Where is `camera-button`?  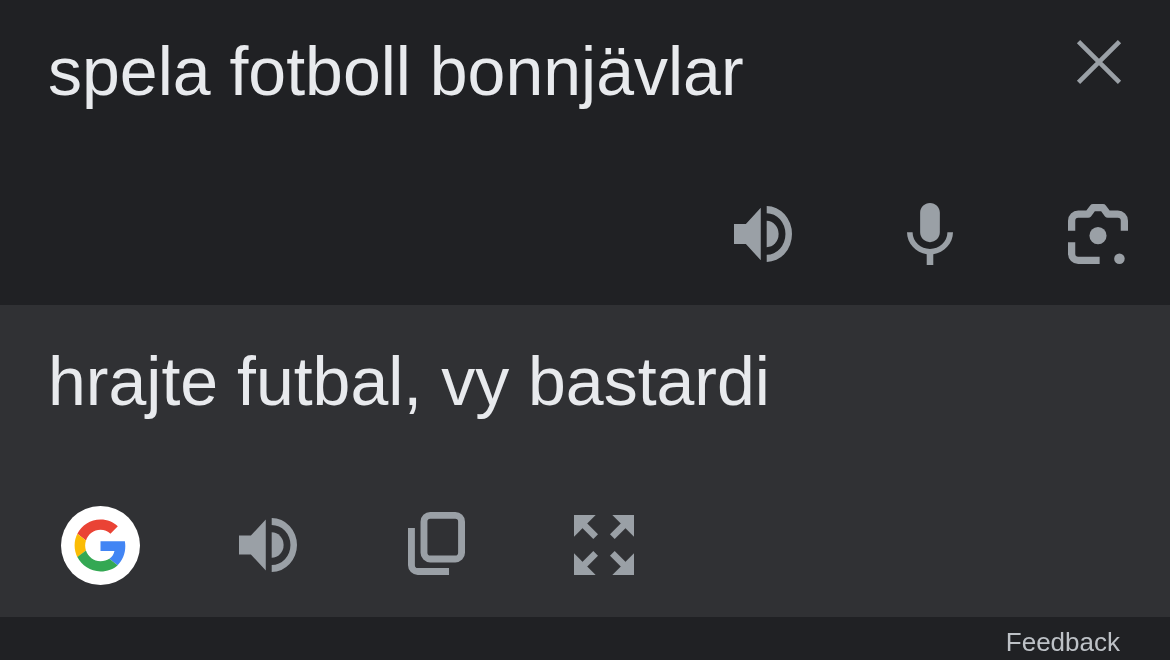
camera-button is located at coordinates (1098, 234).